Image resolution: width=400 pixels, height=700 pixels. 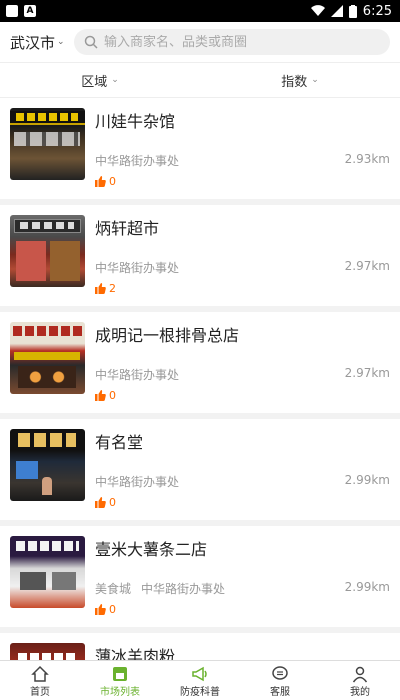 I want to click on shop-name: 有名堂, so click(x=119, y=442).